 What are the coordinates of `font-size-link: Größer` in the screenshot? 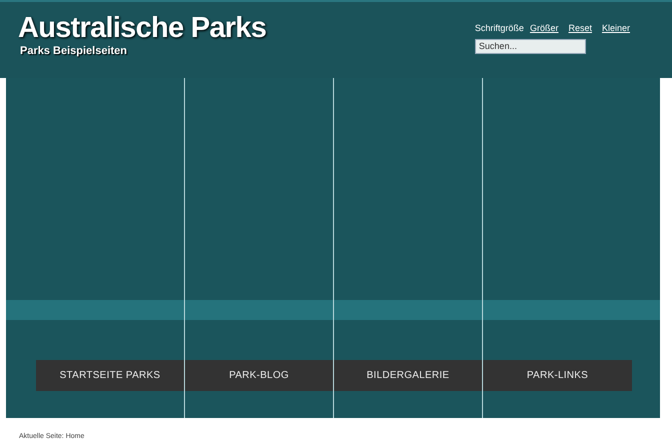 It's located at (544, 29).